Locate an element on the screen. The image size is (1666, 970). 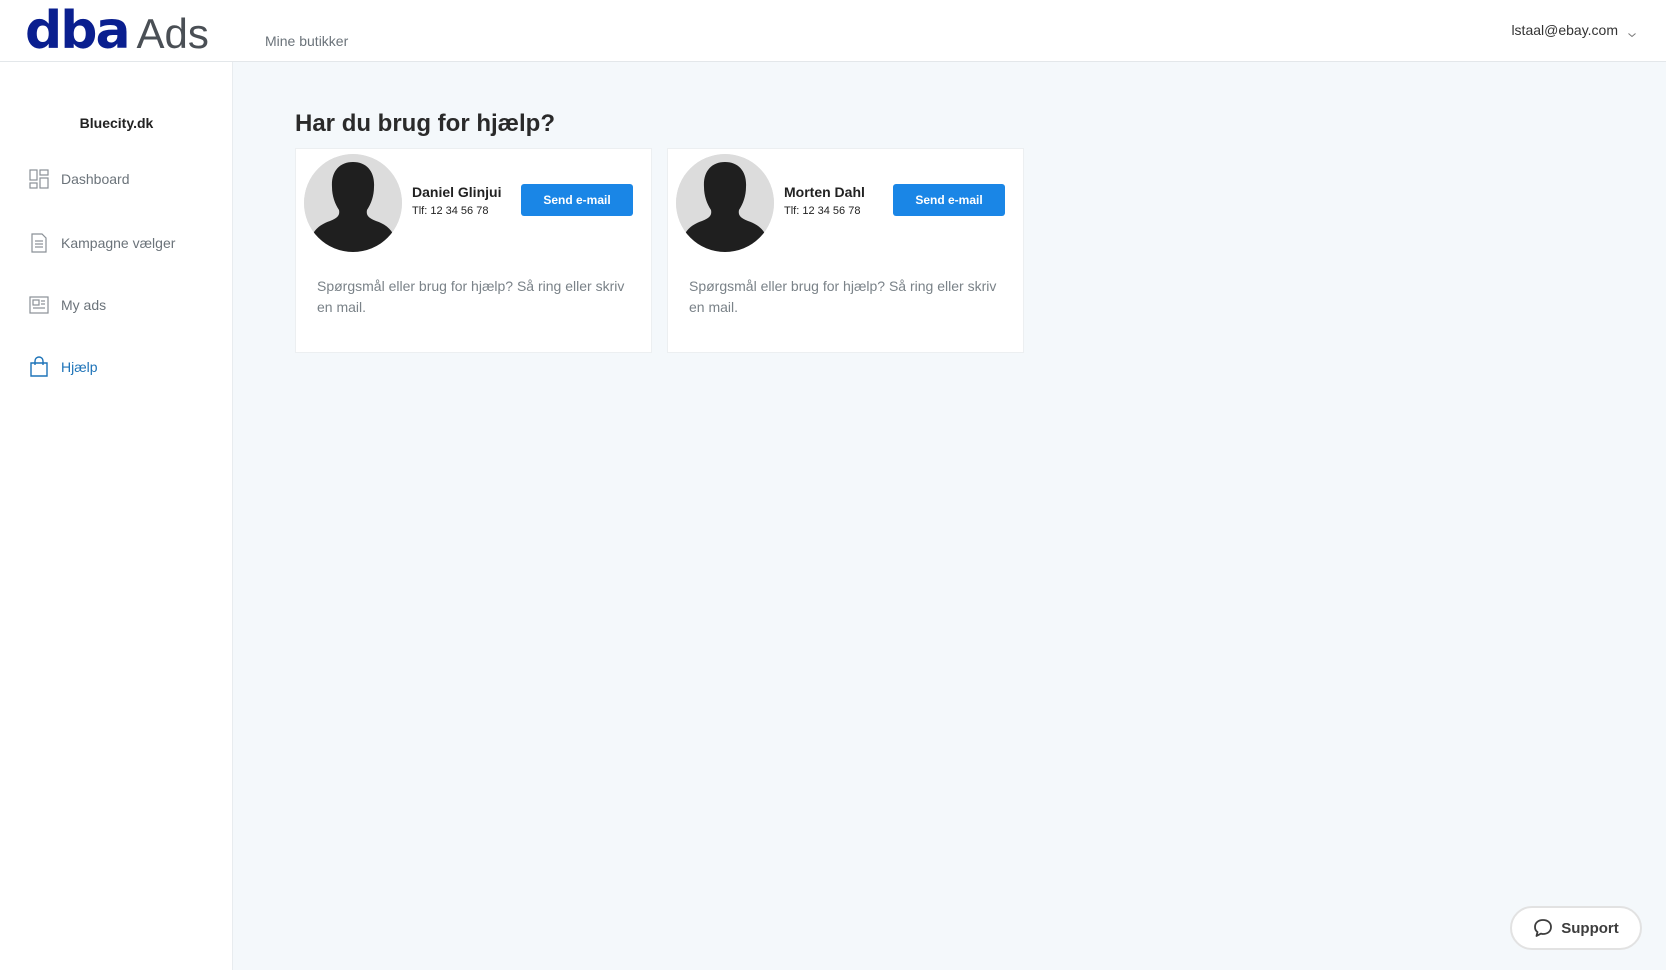
logo-dba-text: dba is located at coordinates (78, 31).